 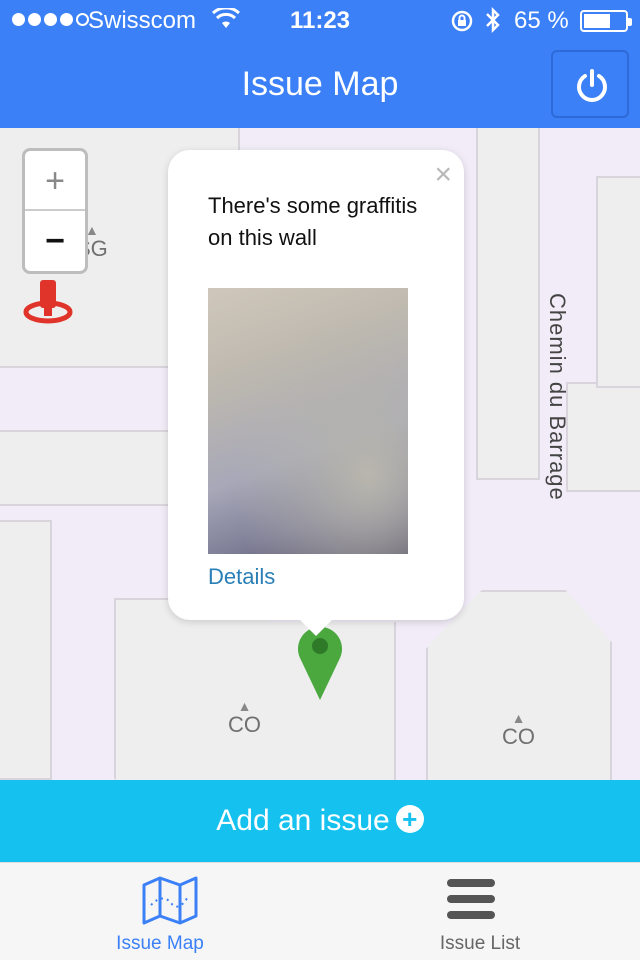 I want to click on details-link: Details, so click(x=241, y=577).